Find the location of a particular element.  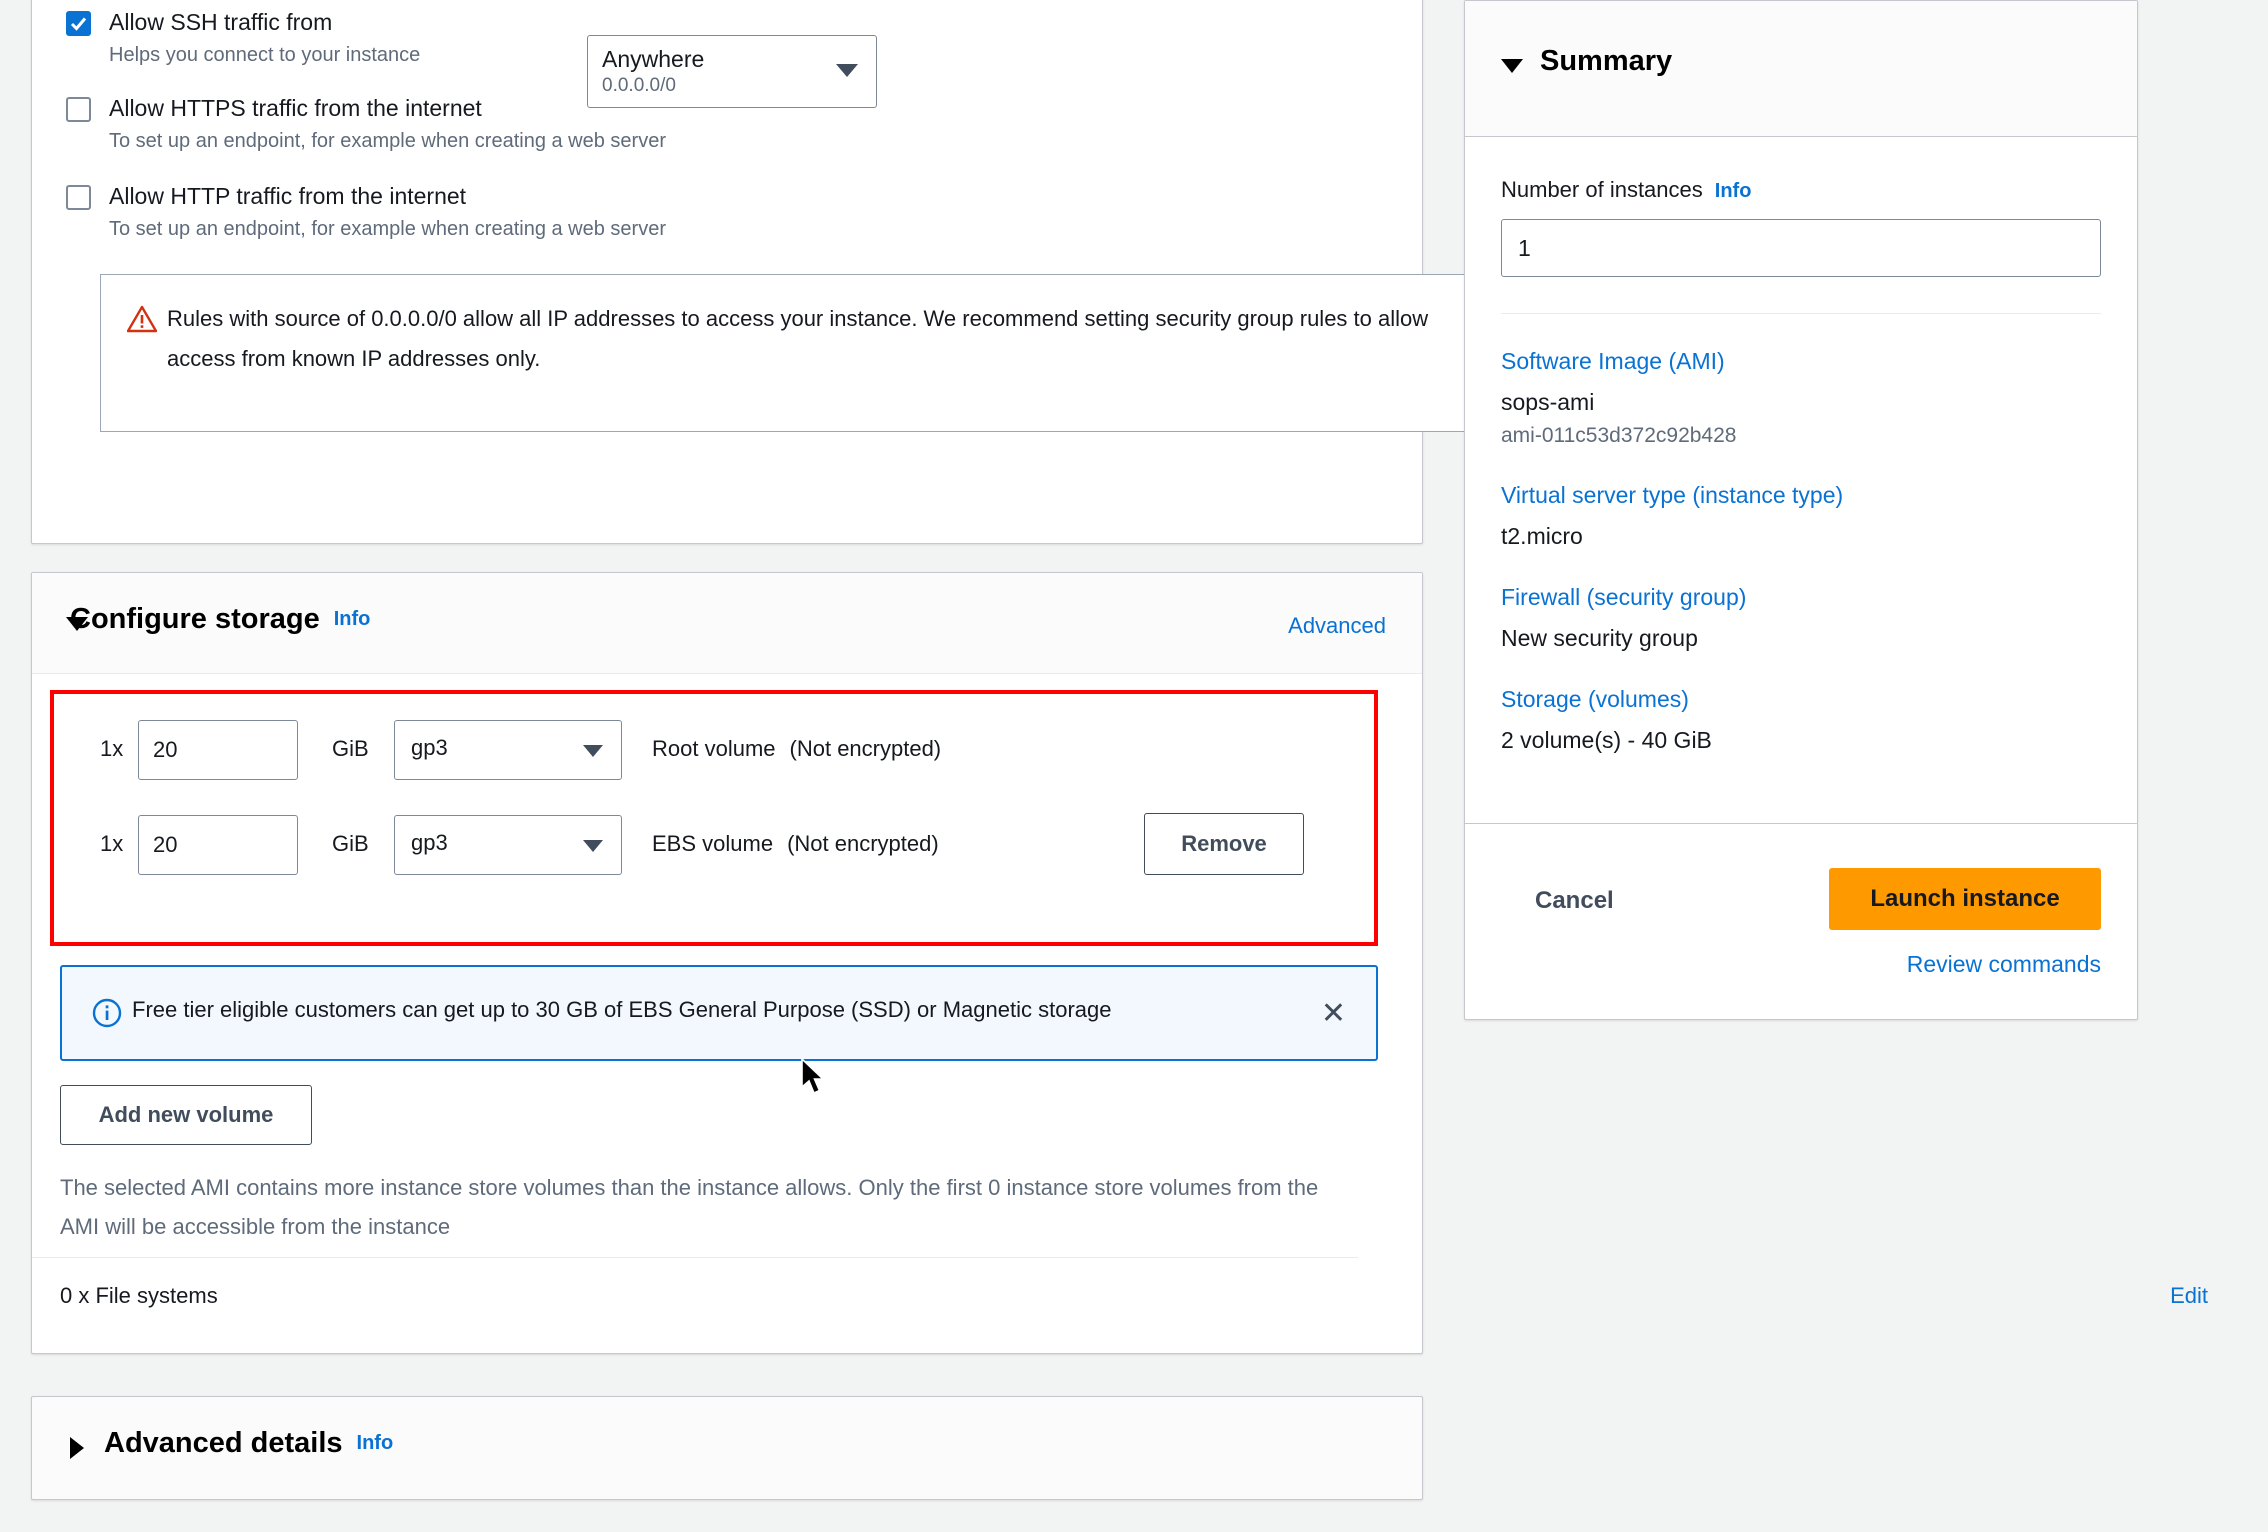

summary-actions: Cancel Launch instance Review commands is located at coordinates (1801, 921).